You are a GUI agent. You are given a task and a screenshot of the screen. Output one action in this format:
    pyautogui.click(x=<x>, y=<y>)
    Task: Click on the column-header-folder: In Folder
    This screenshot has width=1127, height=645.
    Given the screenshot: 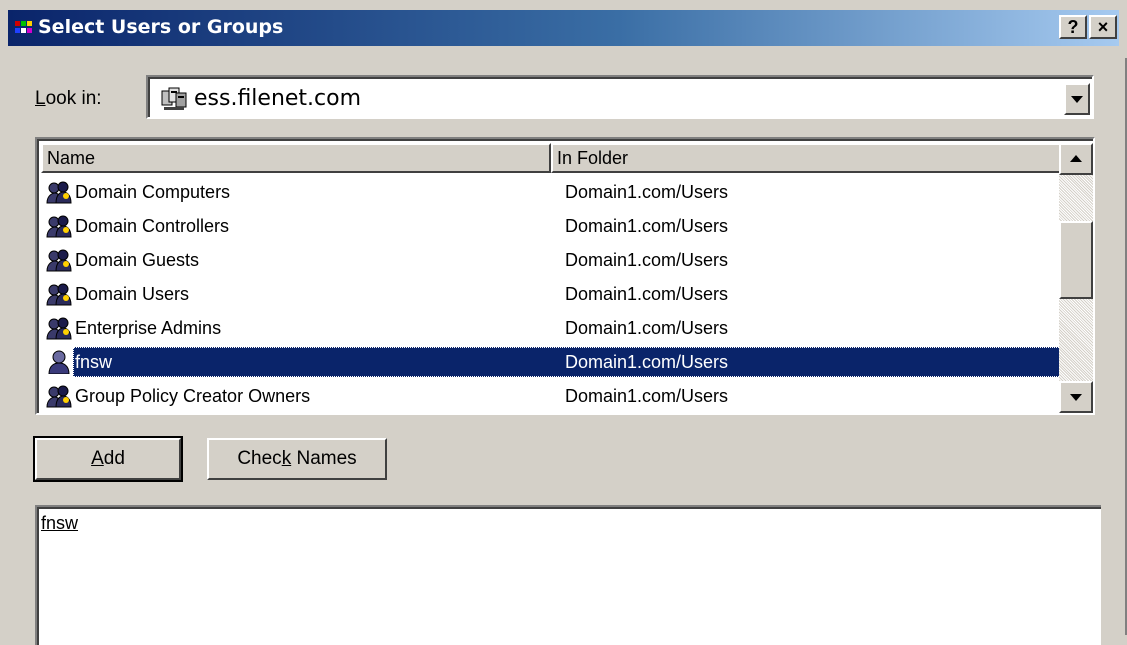 What is the action you would take?
    pyautogui.click(x=807, y=158)
    